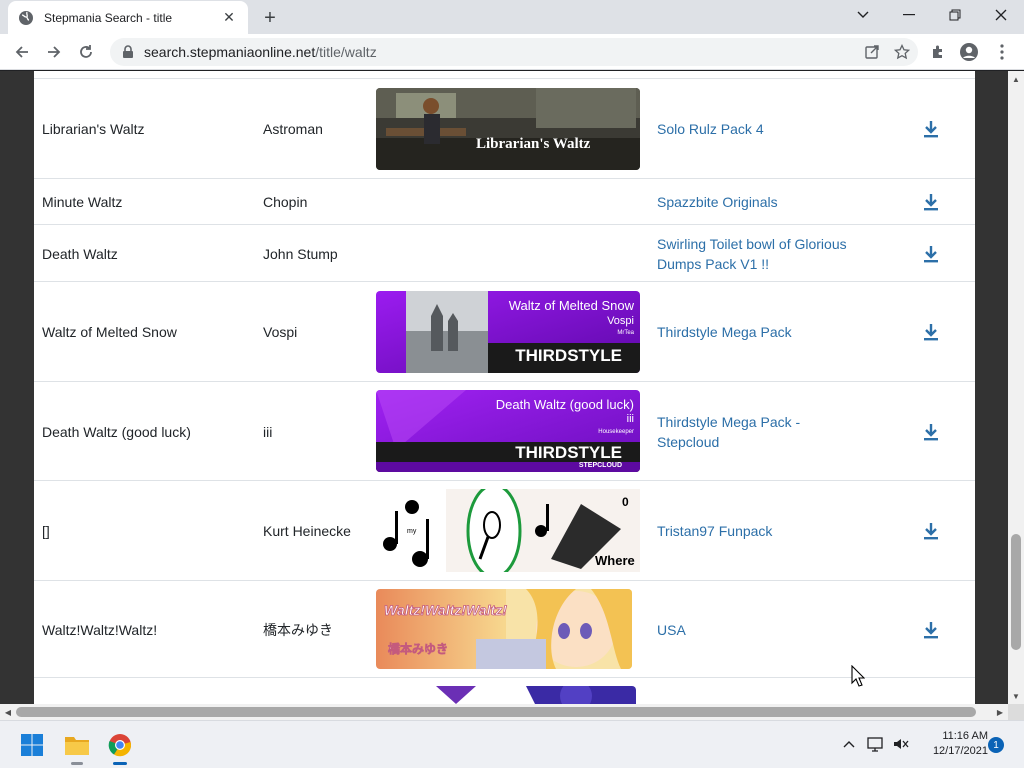  I want to click on pack-link: USA, so click(757, 629).